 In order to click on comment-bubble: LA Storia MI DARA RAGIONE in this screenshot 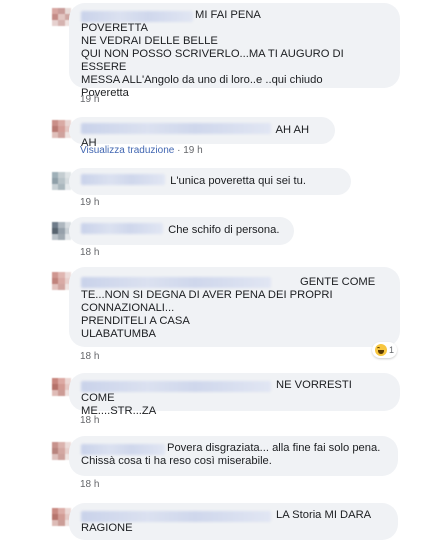, I will do `click(233, 521)`.